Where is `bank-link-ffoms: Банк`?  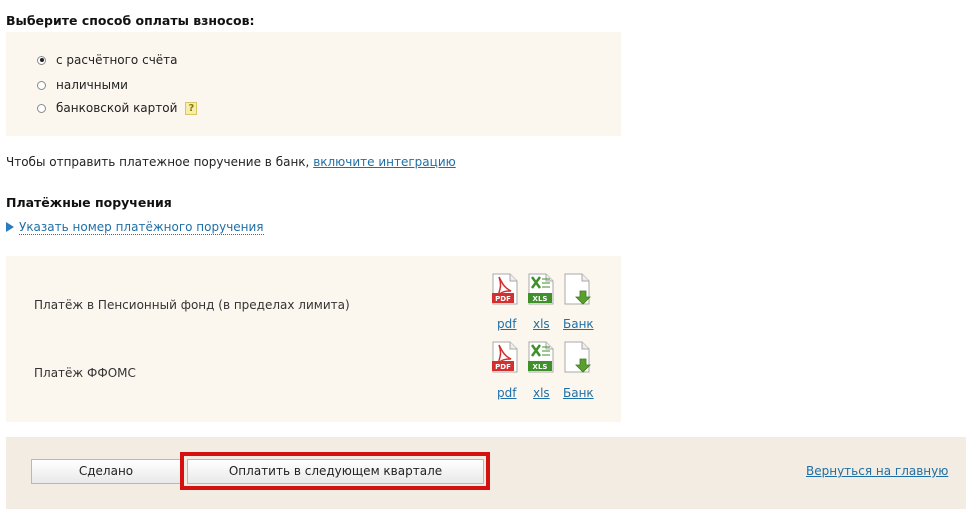
bank-link-ffoms: Банк is located at coordinates (578, 393).